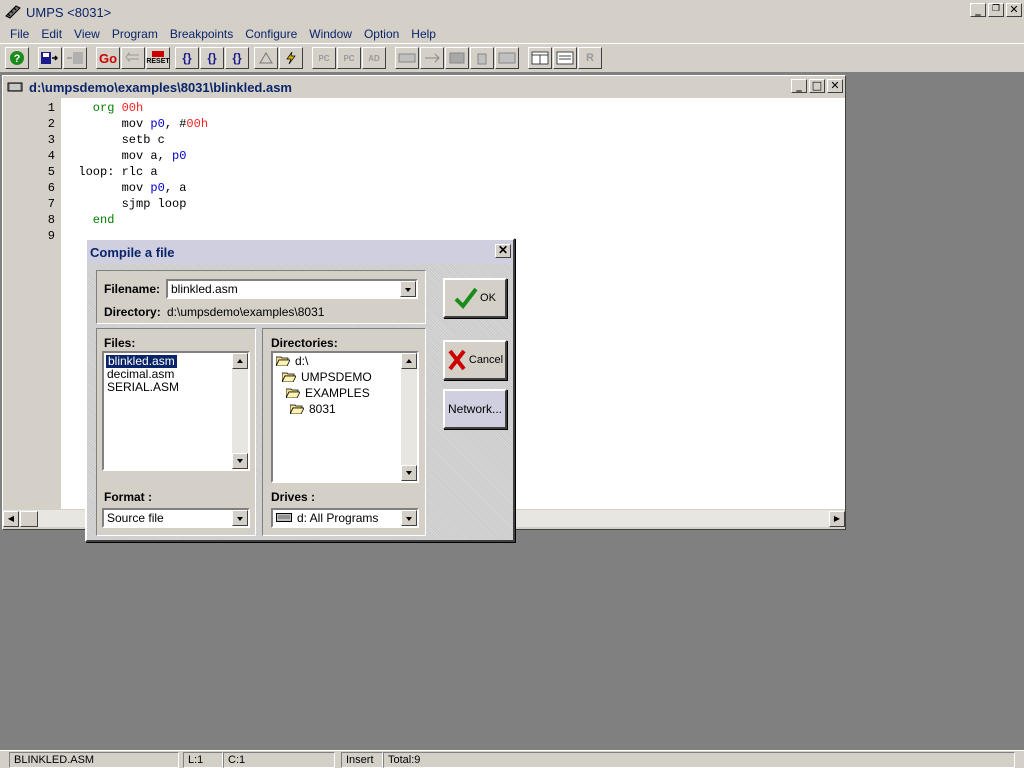  What do you see at coordinates (203, 760) in the screenshot?
I see `status-line: L:1` at bounding box center [203, 760].